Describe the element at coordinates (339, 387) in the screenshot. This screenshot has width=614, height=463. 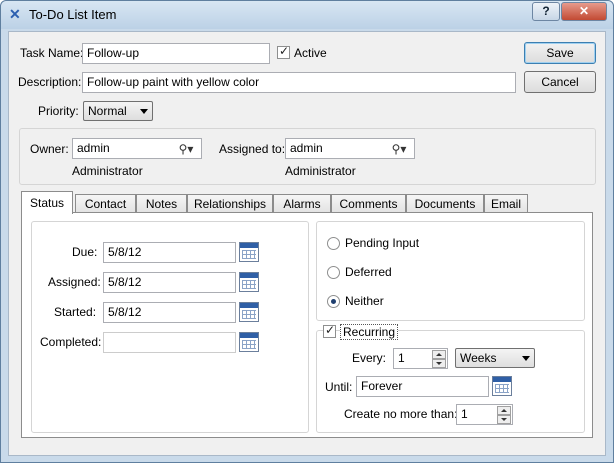
I see `until-label: Until:` at that location.